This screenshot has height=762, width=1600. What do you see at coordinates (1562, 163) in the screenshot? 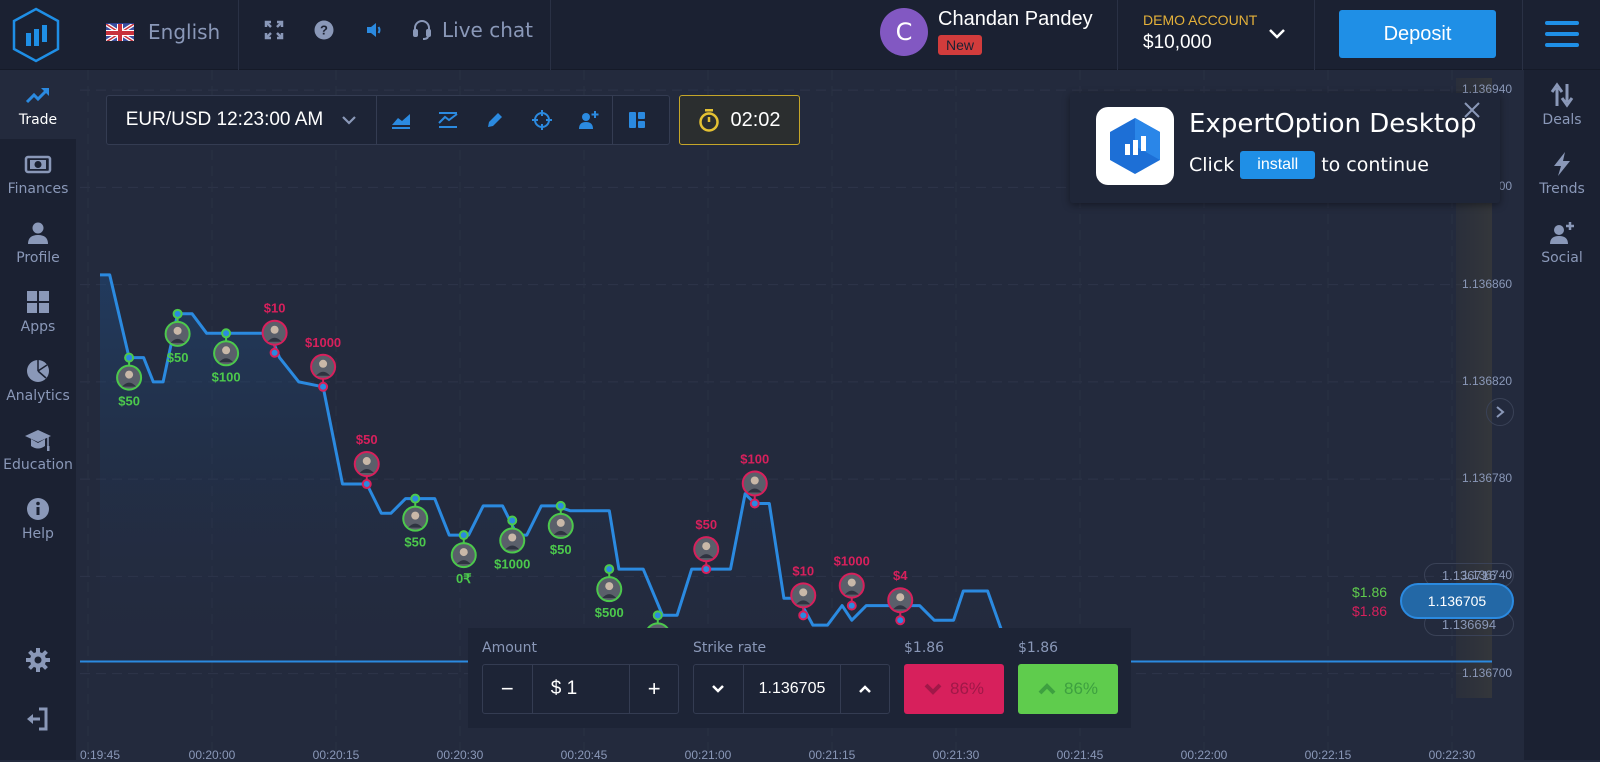
I see `lightning-icon` at bounding box center [1562, 163].